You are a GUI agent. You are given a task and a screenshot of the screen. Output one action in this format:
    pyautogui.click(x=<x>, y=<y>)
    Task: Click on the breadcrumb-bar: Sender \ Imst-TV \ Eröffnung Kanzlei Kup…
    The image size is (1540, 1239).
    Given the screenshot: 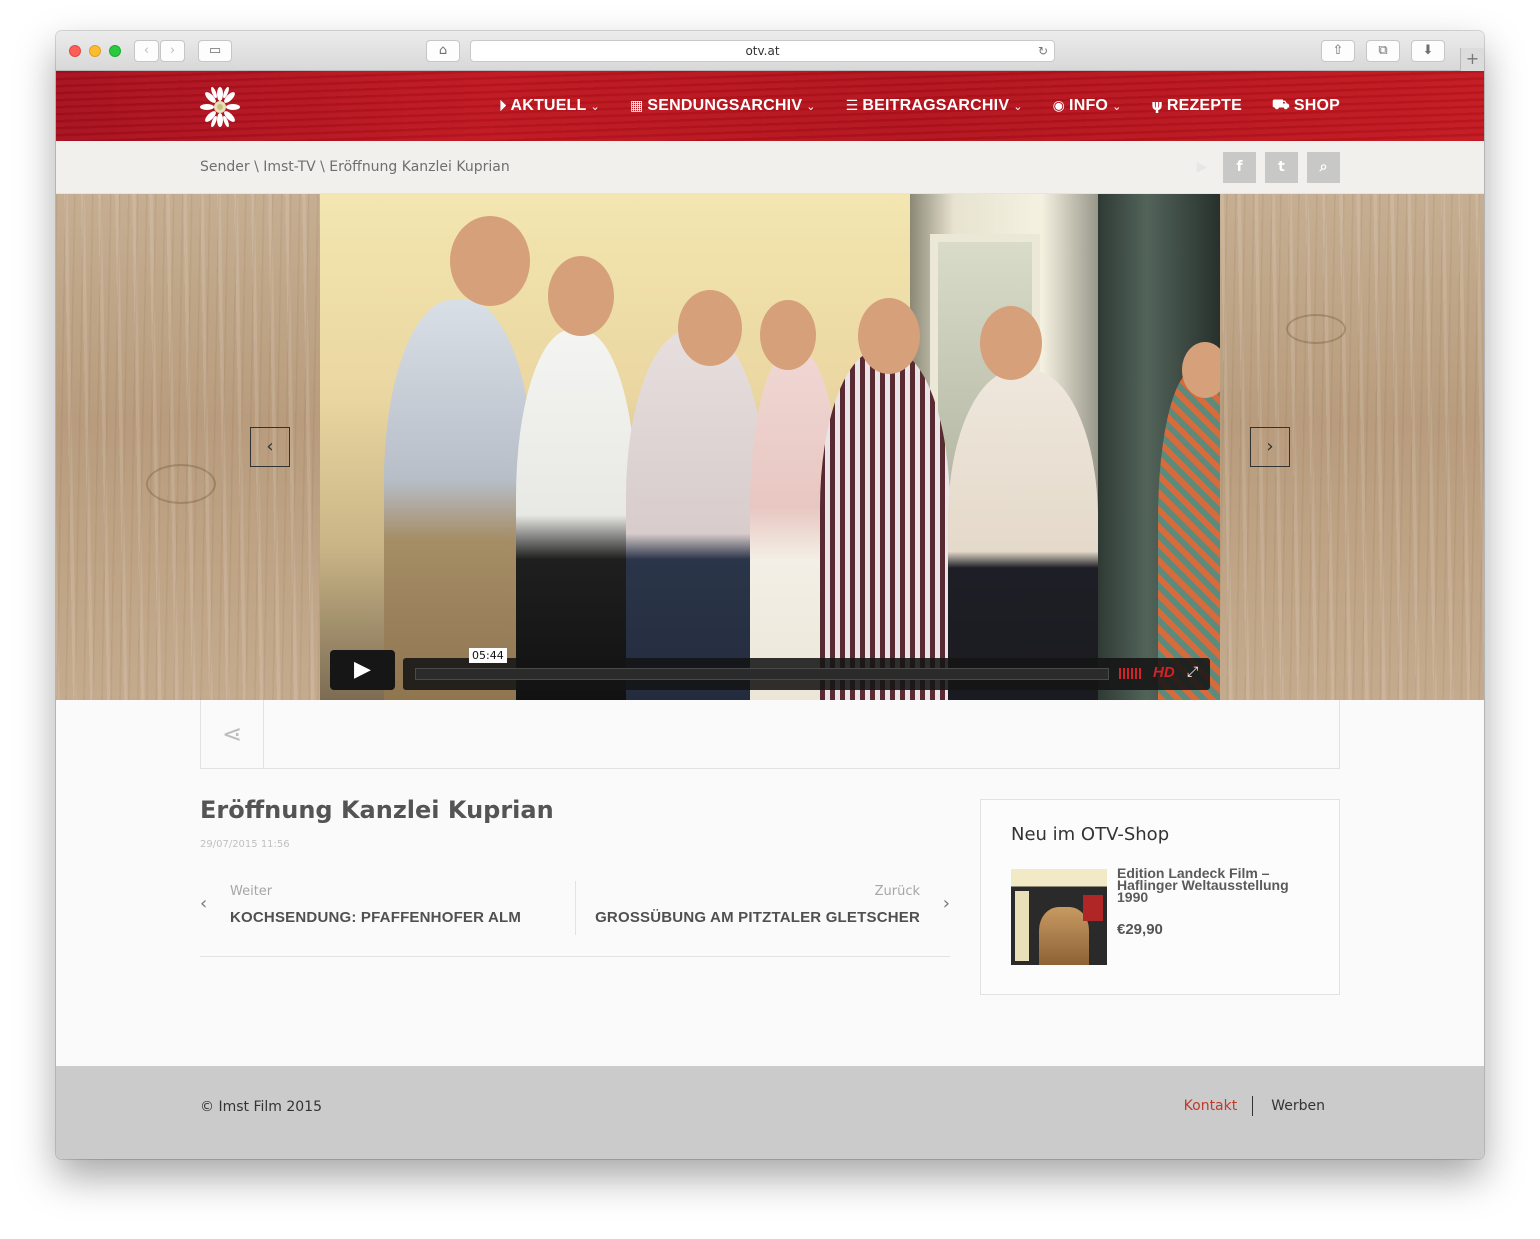 What is the action you would take?
    pyautogui.click(x=770, y=167)
    